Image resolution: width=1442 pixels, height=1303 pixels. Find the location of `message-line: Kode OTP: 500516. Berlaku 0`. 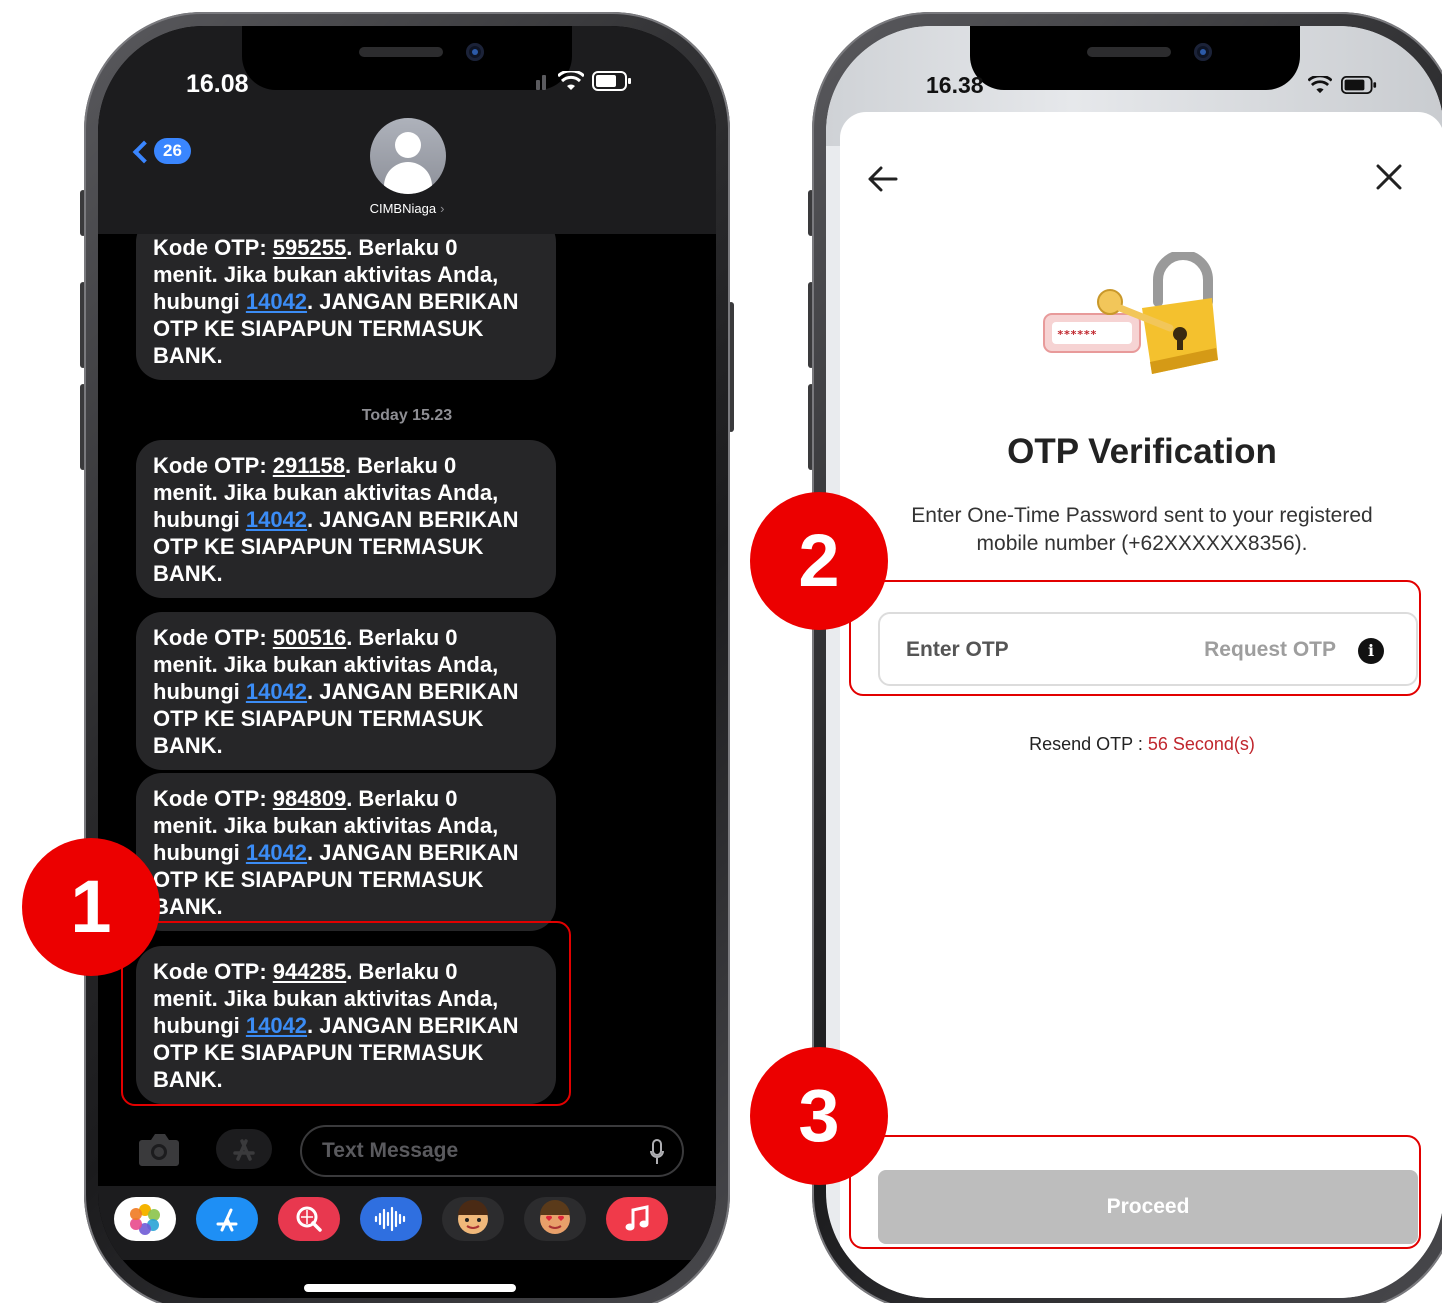

message-line: Kode OTP: 500516. Berlaku 0 is located at coordinates (346, 637).